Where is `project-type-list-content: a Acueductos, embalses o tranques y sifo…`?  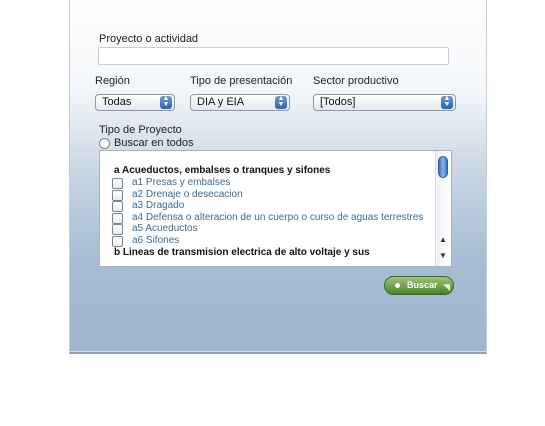 project-type-list-content: a Acueductos, embalses o tranques y sifo… is located at coordinates (270, 212).